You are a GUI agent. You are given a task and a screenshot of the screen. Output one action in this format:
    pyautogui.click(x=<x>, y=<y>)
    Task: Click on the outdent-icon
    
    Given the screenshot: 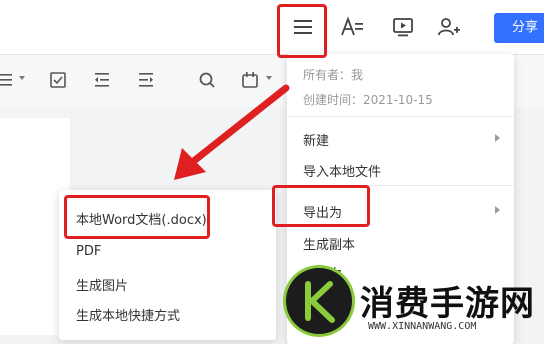 What is the action you would take?
    pyautogui.click(x=102, y=80)
    